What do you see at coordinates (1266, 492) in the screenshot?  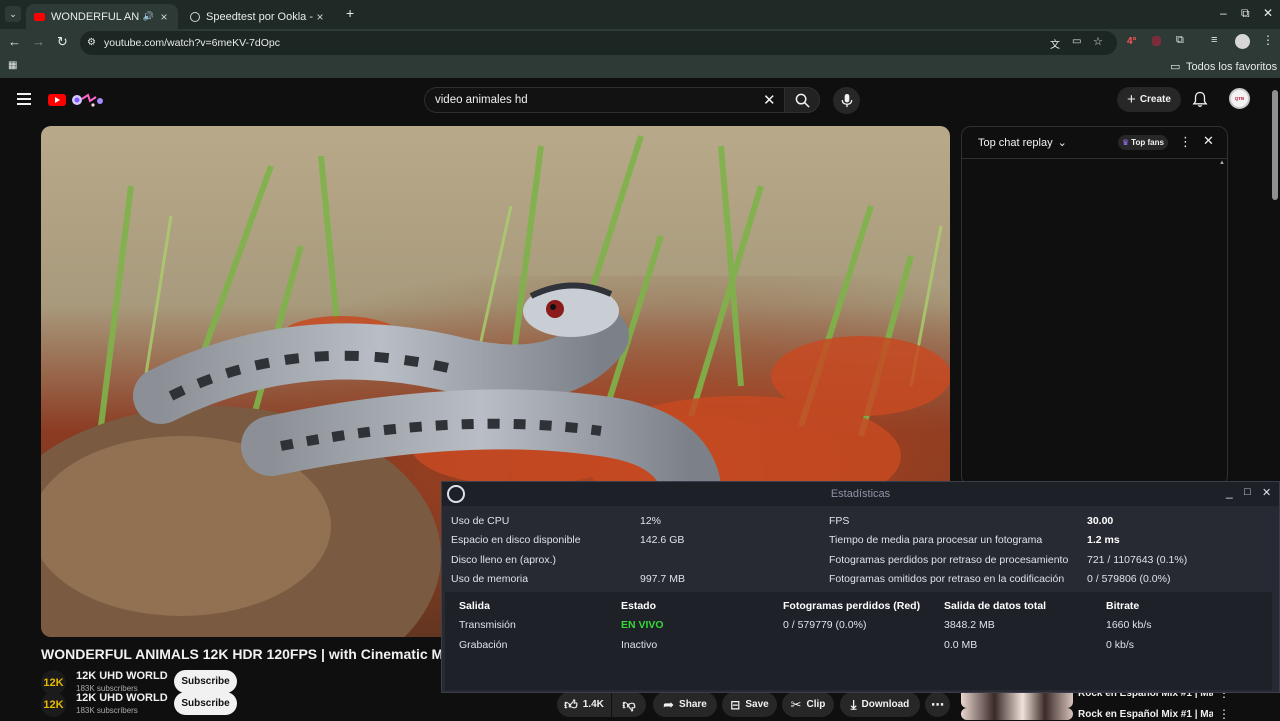 I see `obs-close-icon: ✕` at bounding box center [1266, 492].